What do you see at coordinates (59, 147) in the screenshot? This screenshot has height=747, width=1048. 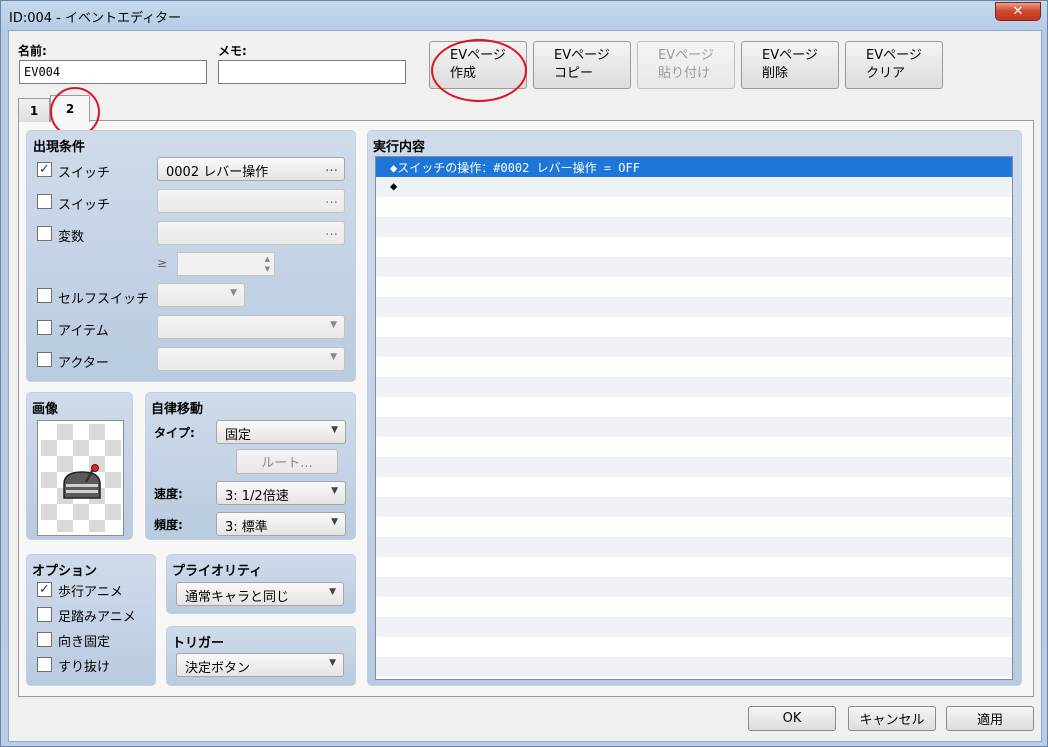 I see `conditions-title: 出現条件` at bounding box center [59, 147].